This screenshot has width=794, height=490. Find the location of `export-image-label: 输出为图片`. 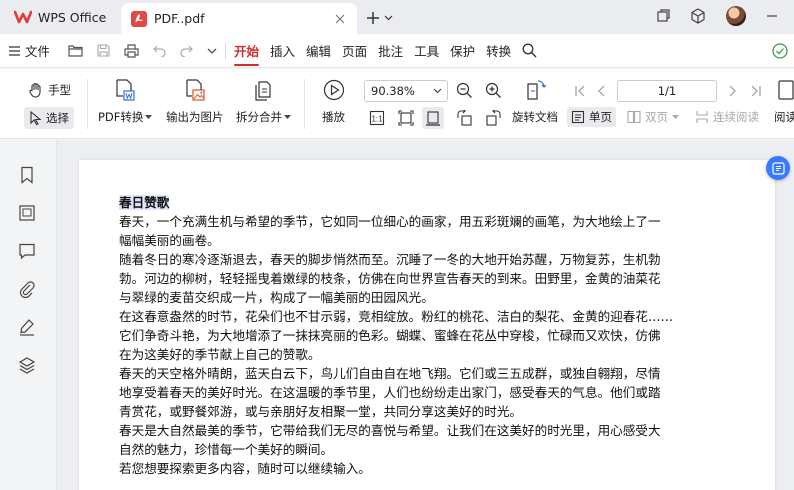

export-image-label: 输出为图片 is located at coordinates (195, 117).